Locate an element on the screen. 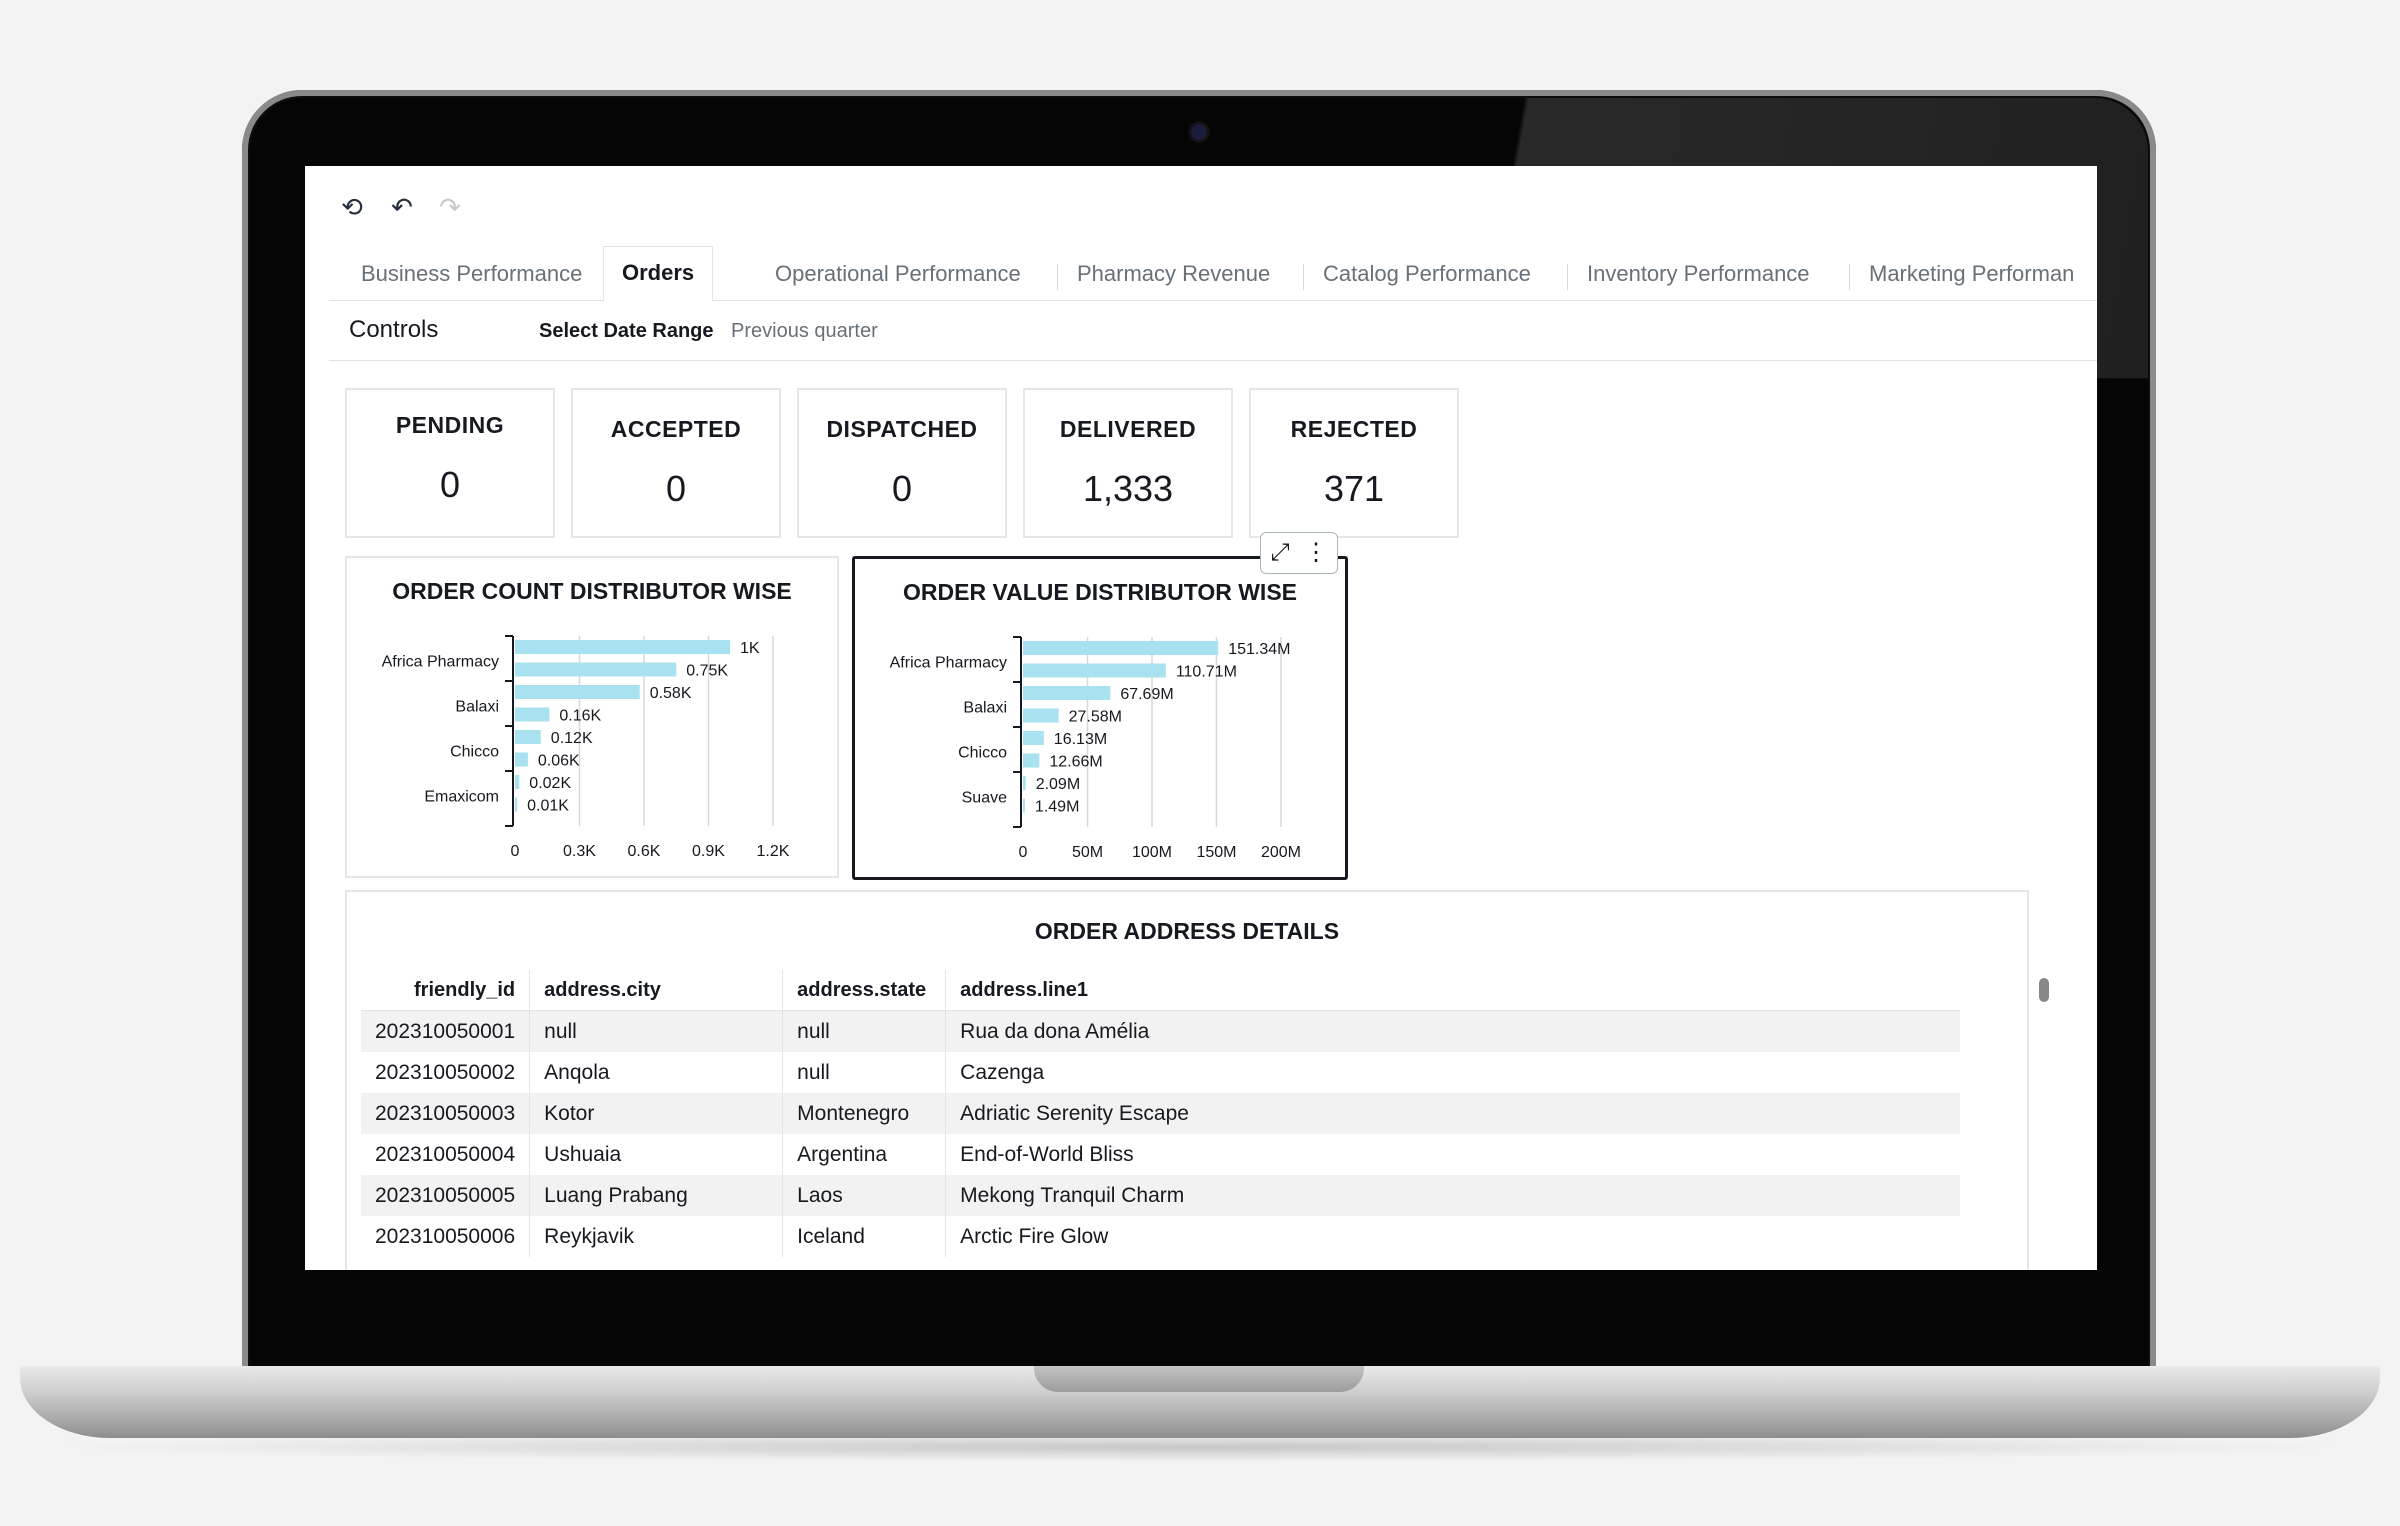 The height and width of the screenshot is (1526, 2400). tab-marketing-performance: Marketing Performan is located at coordinates (1971, 274).